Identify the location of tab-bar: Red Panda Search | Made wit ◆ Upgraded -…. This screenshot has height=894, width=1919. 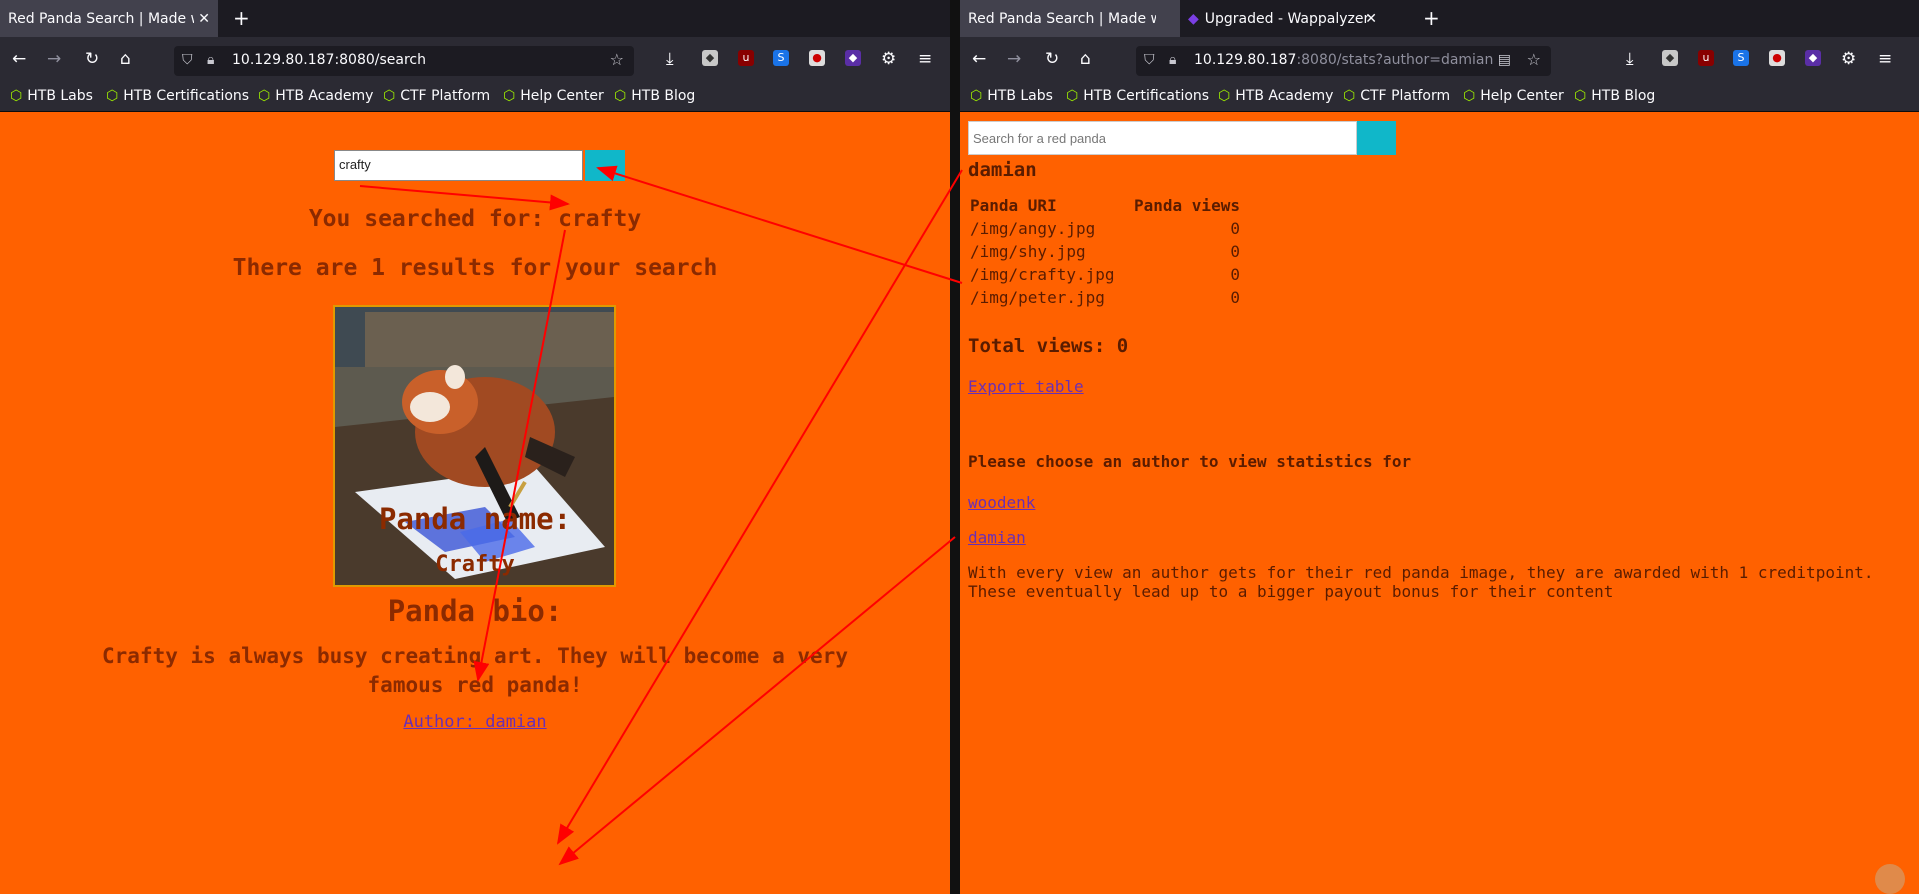
(1439, 18).